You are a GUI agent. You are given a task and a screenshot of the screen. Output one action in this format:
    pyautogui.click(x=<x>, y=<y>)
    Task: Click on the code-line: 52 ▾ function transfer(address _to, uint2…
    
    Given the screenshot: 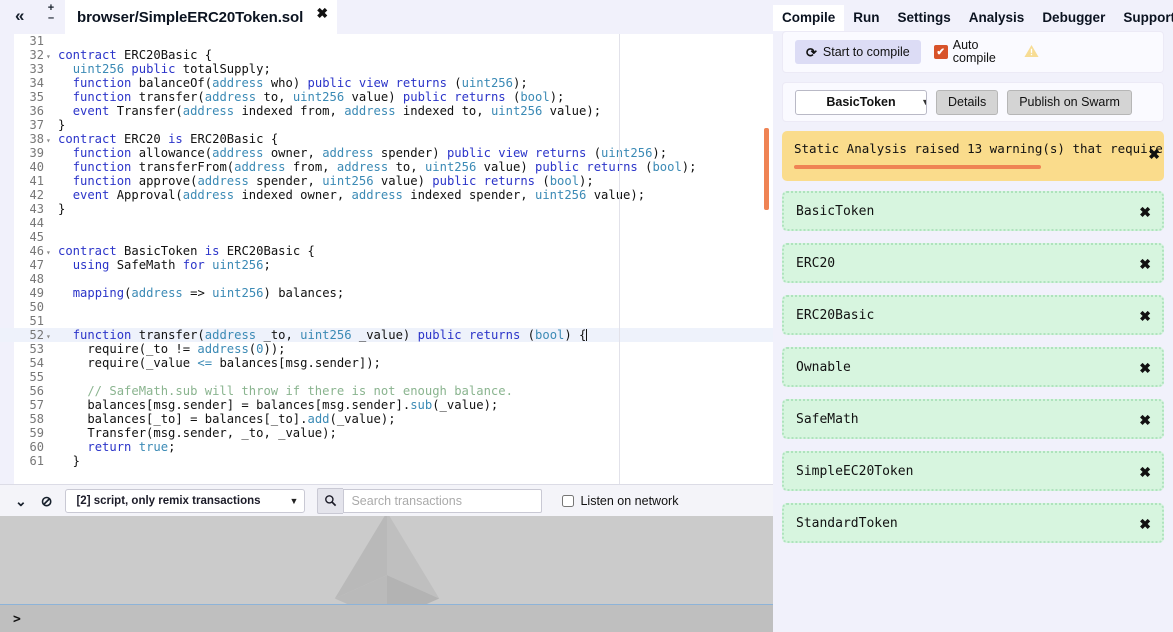 What is the action you would take?
    pyautogui.click(x=386, y=335)
    